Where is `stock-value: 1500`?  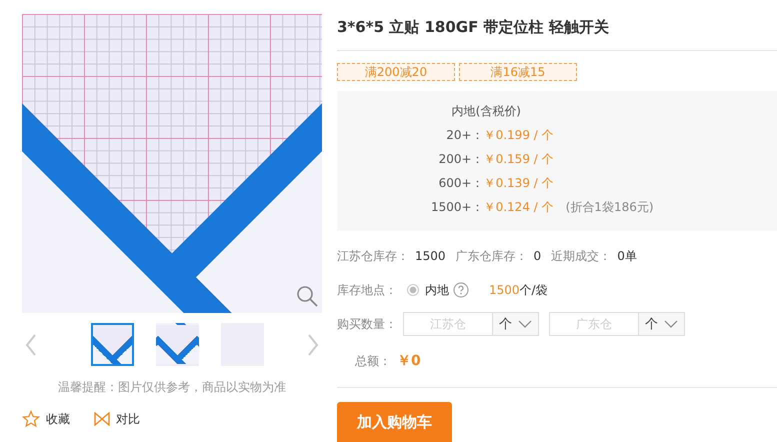 stock-value: 1500 is located at coordinates (430, 256).